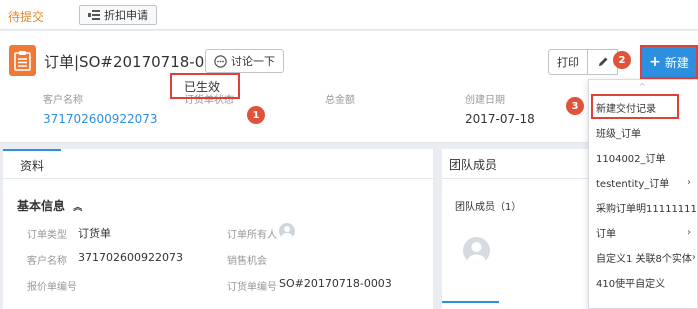 The width and height of the screenshot is (698, 309). I want to click on section-title: 基本信息 ︽, so click(49, 205).